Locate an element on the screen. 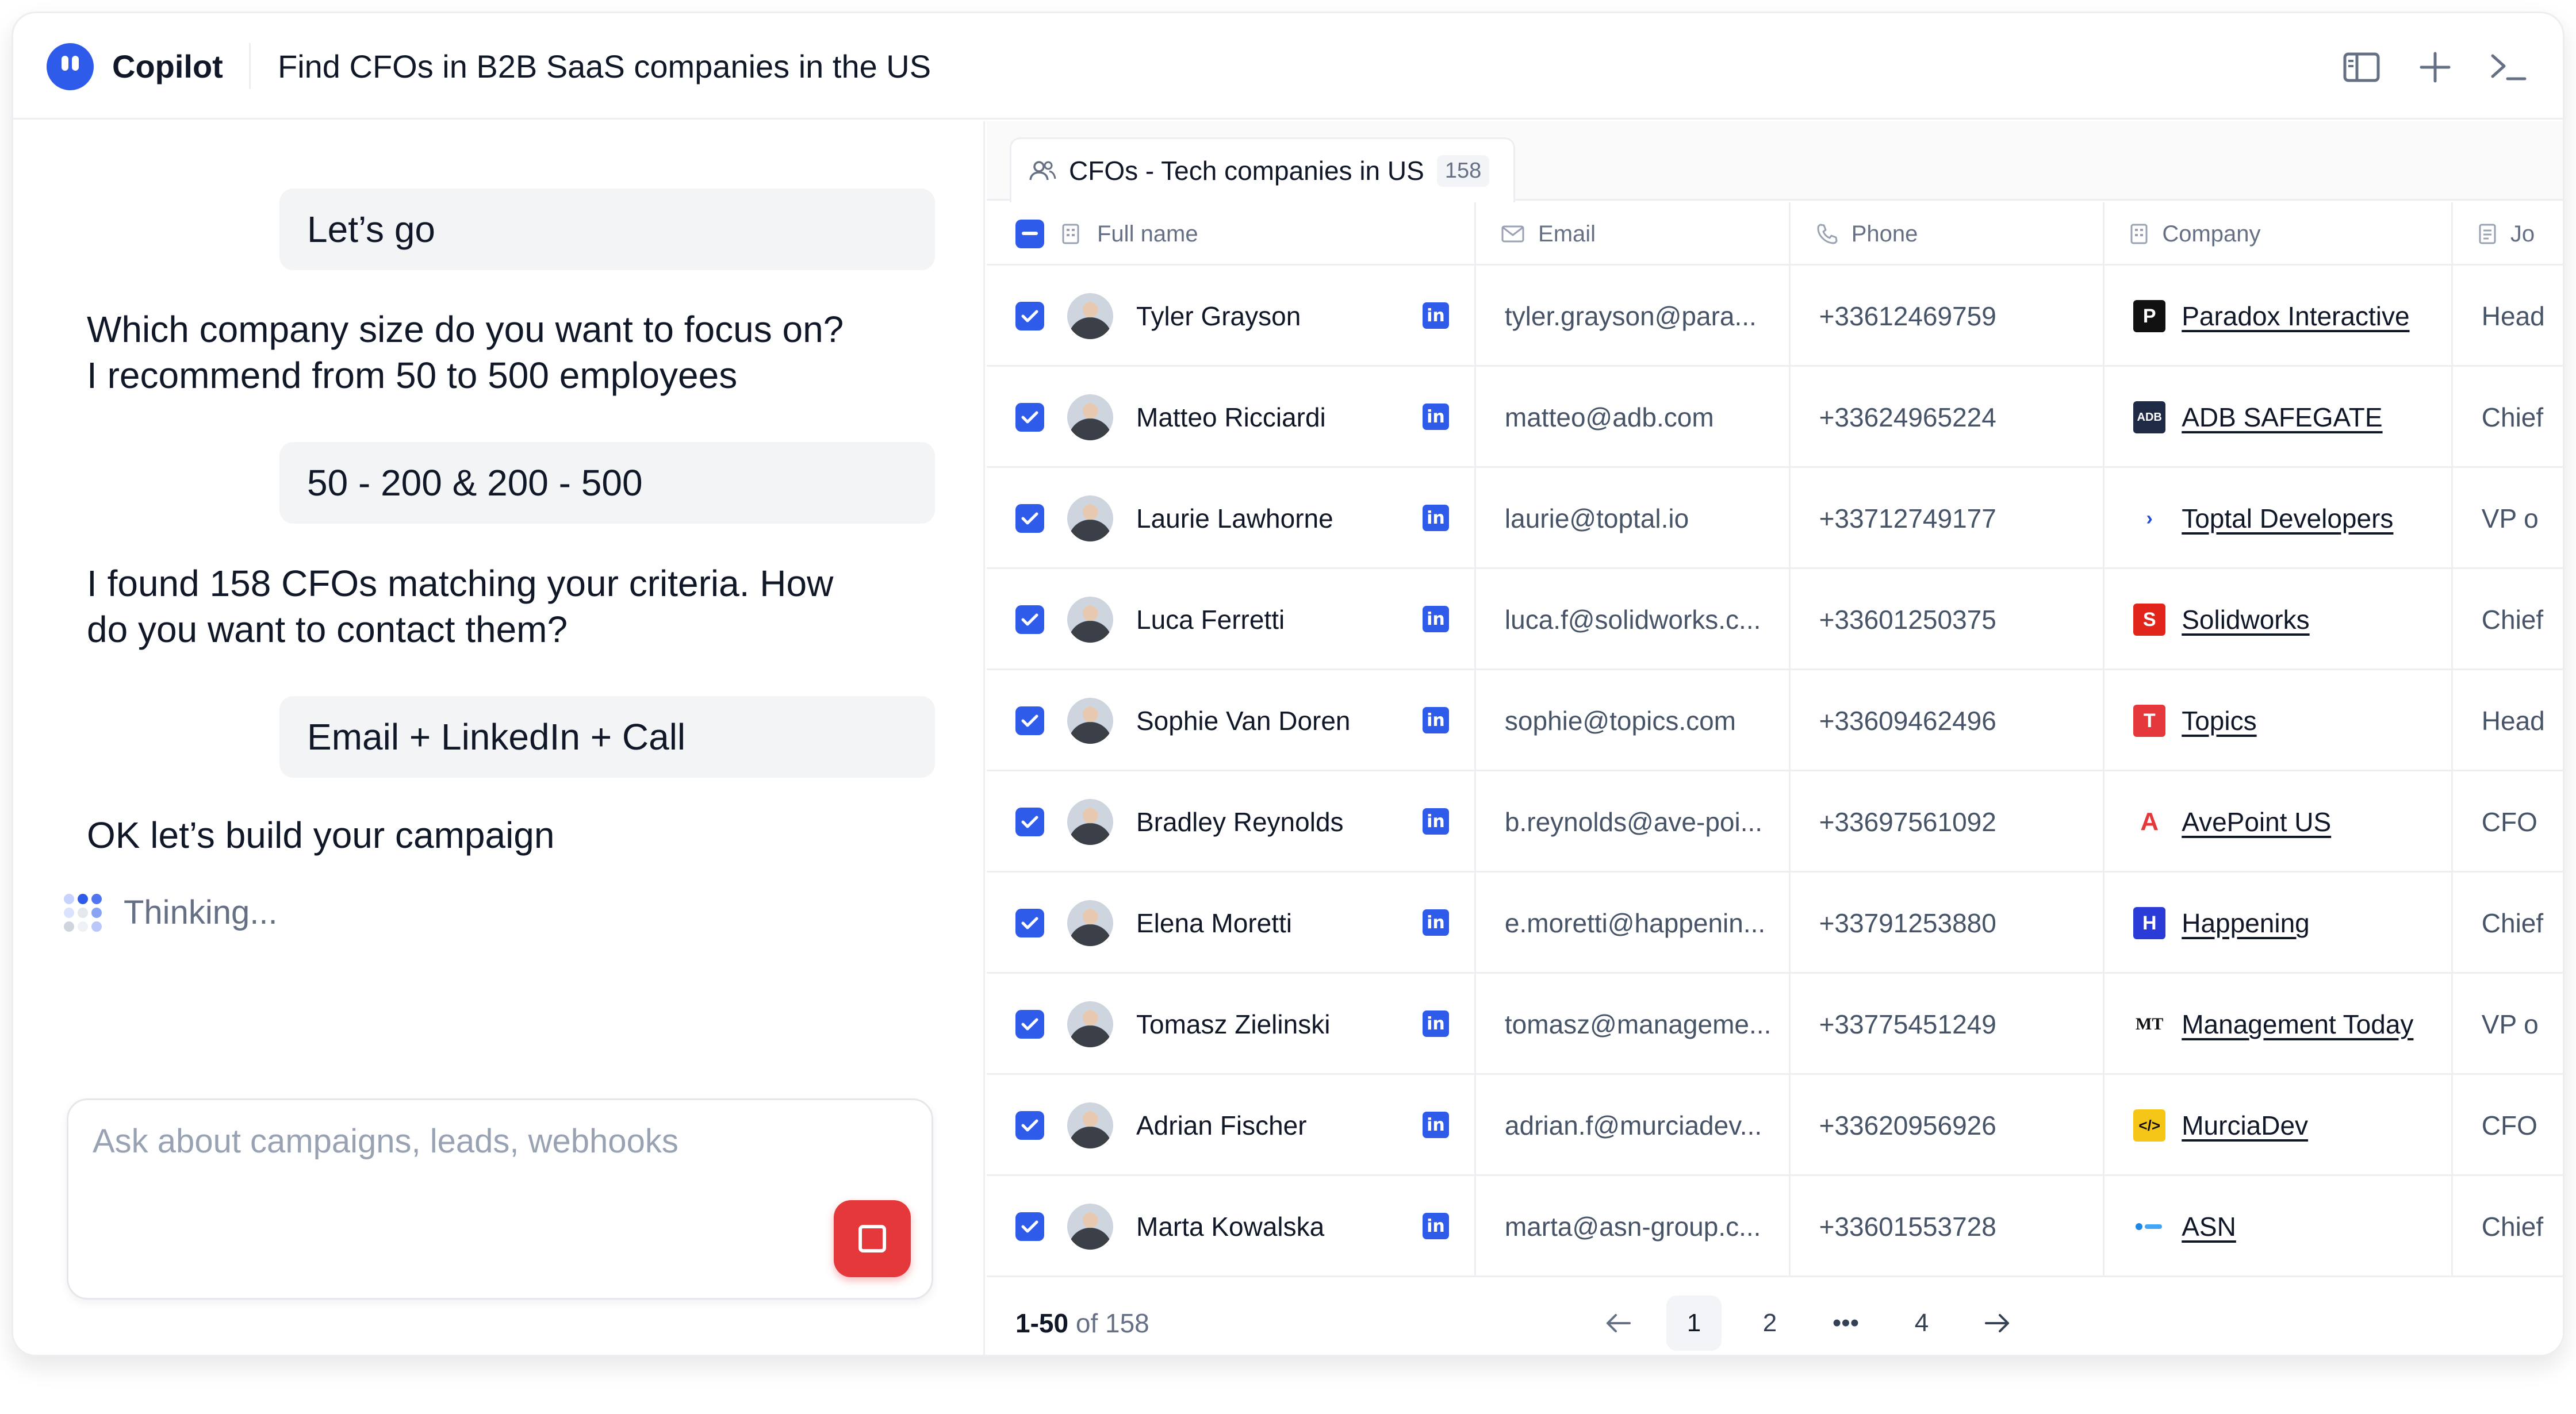  company-link: Toptal Developers is located at coordinates (2287, 518).